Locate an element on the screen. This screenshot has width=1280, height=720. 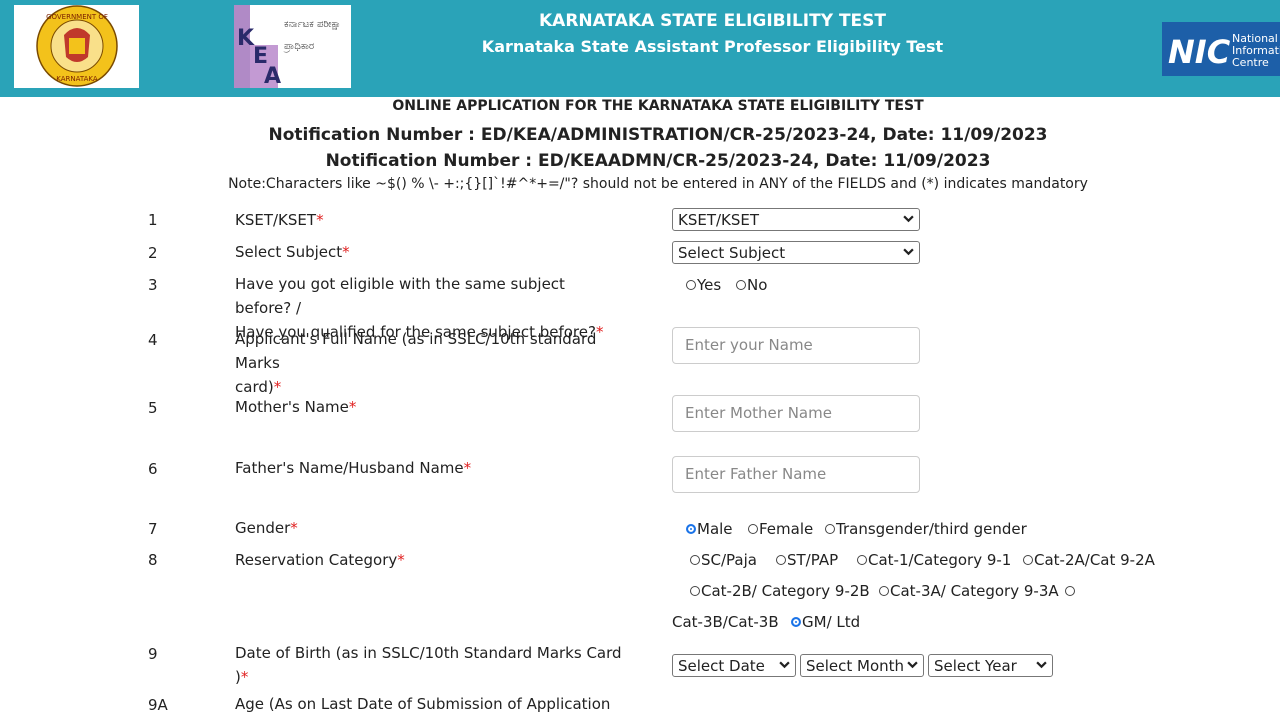
svg-text: ಕರ್ನಾಟಕ ಪರೀಕ್ಷಾ is located at coordinates (312, 24).